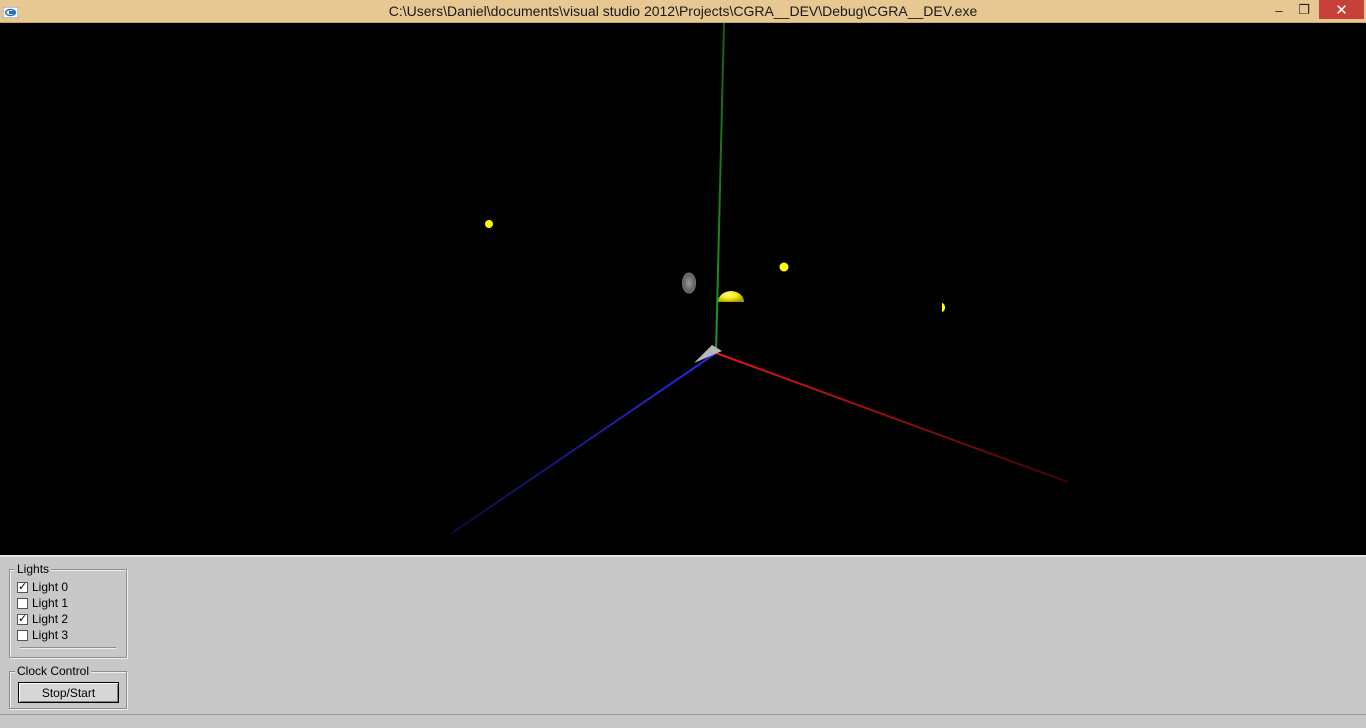 This screenshot has height=728, width=1366. What do you see at coordinates (689, 283) in the screenshot?
I see `gray-disc` at bounding box center [689, 283].